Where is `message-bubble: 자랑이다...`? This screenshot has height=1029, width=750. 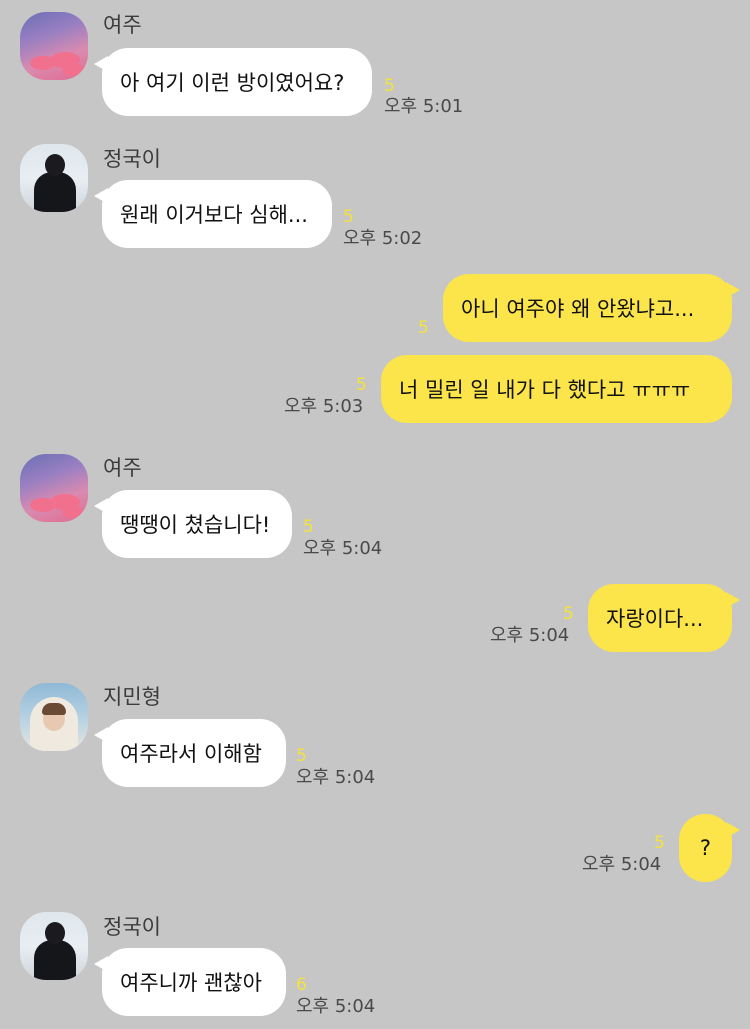 message-bubble: 자랑이다... is located at coordinates (664, 618).